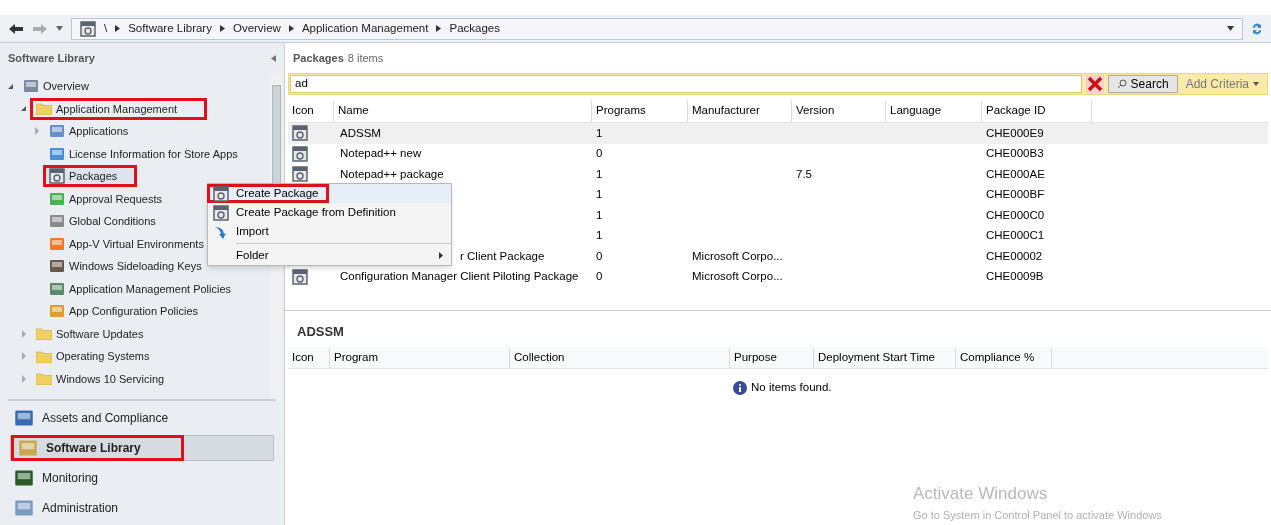 The width and height of the screenshot is (1271, 525). What do you see at coordinates (1038, 515) in the screenshot?
I see `activation-text: Go to System in Control Panel to activate Windows` at bounding box center [1038, 515].